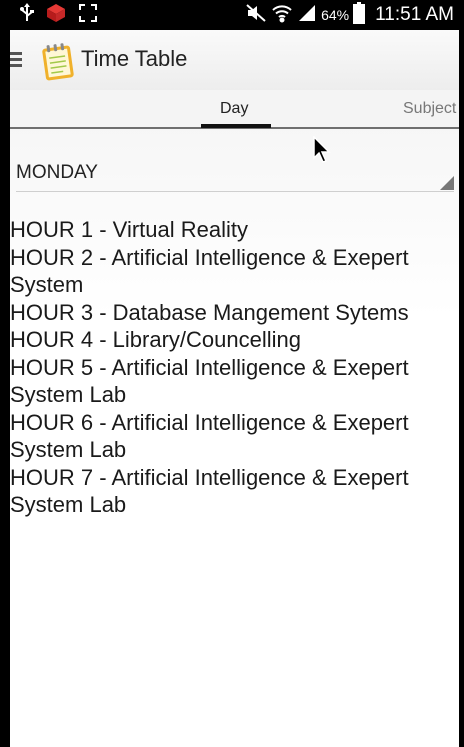  Describe the element at coordinates (414, 14) in the screenshot. I see `clock: 11:51 AM` at that location.